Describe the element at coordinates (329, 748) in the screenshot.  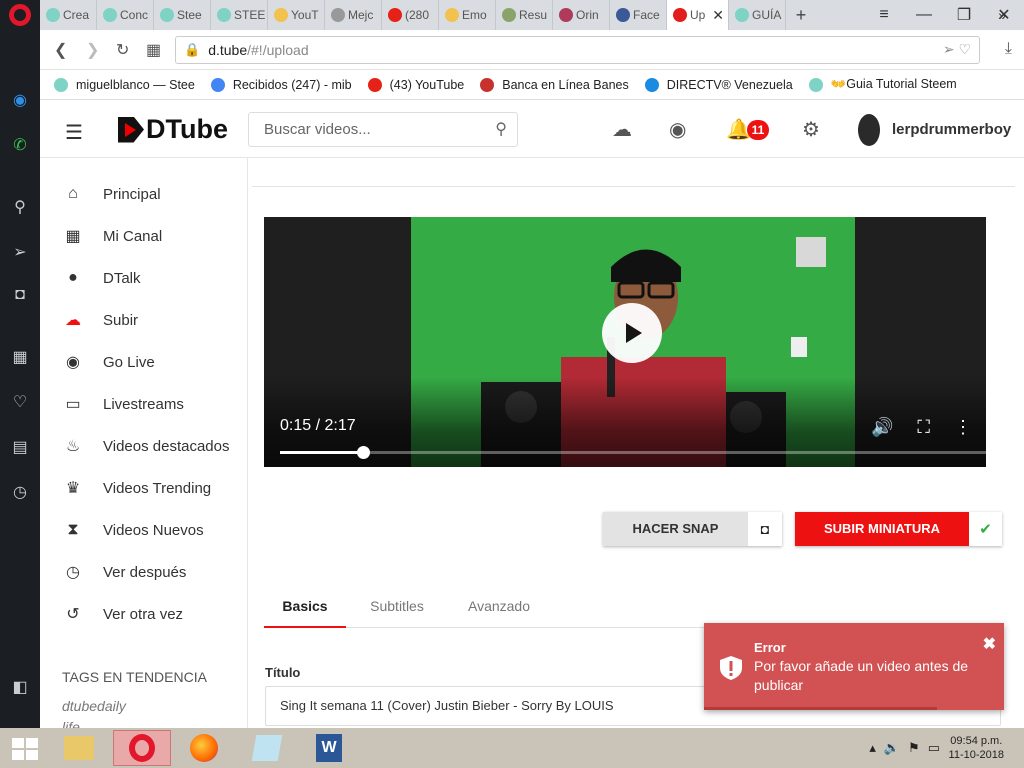
I see `word-icon: W` at that location.